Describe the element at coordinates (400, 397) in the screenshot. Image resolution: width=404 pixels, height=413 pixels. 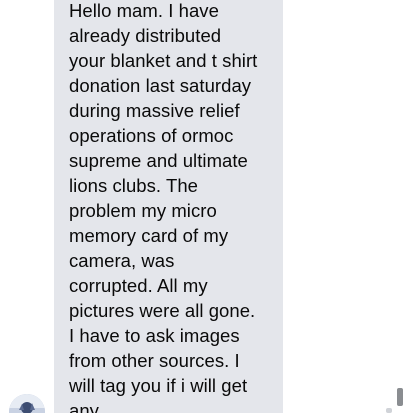
I see `scrollbar-thumb` at that location.